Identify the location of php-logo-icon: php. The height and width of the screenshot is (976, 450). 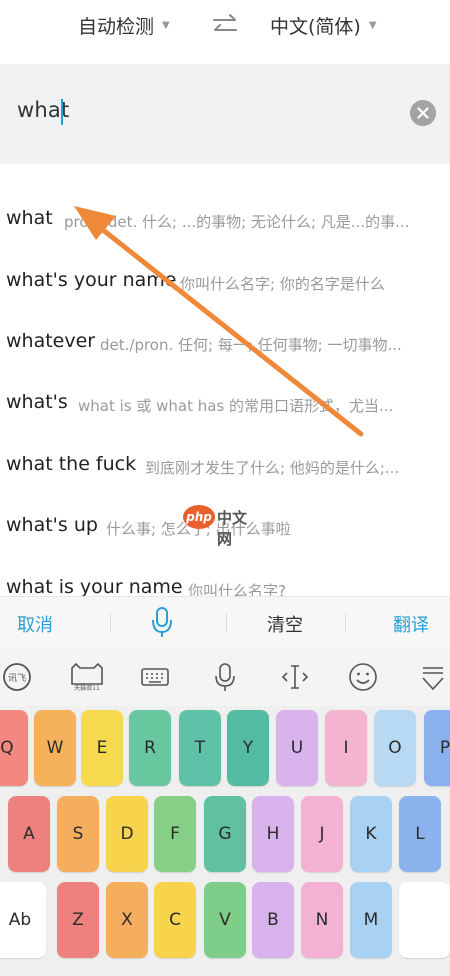
(199, 517).